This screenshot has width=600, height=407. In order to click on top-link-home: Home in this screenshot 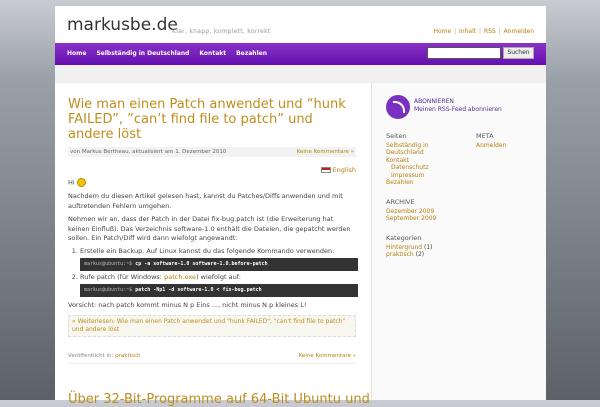, I will do `click(442, 31)`.